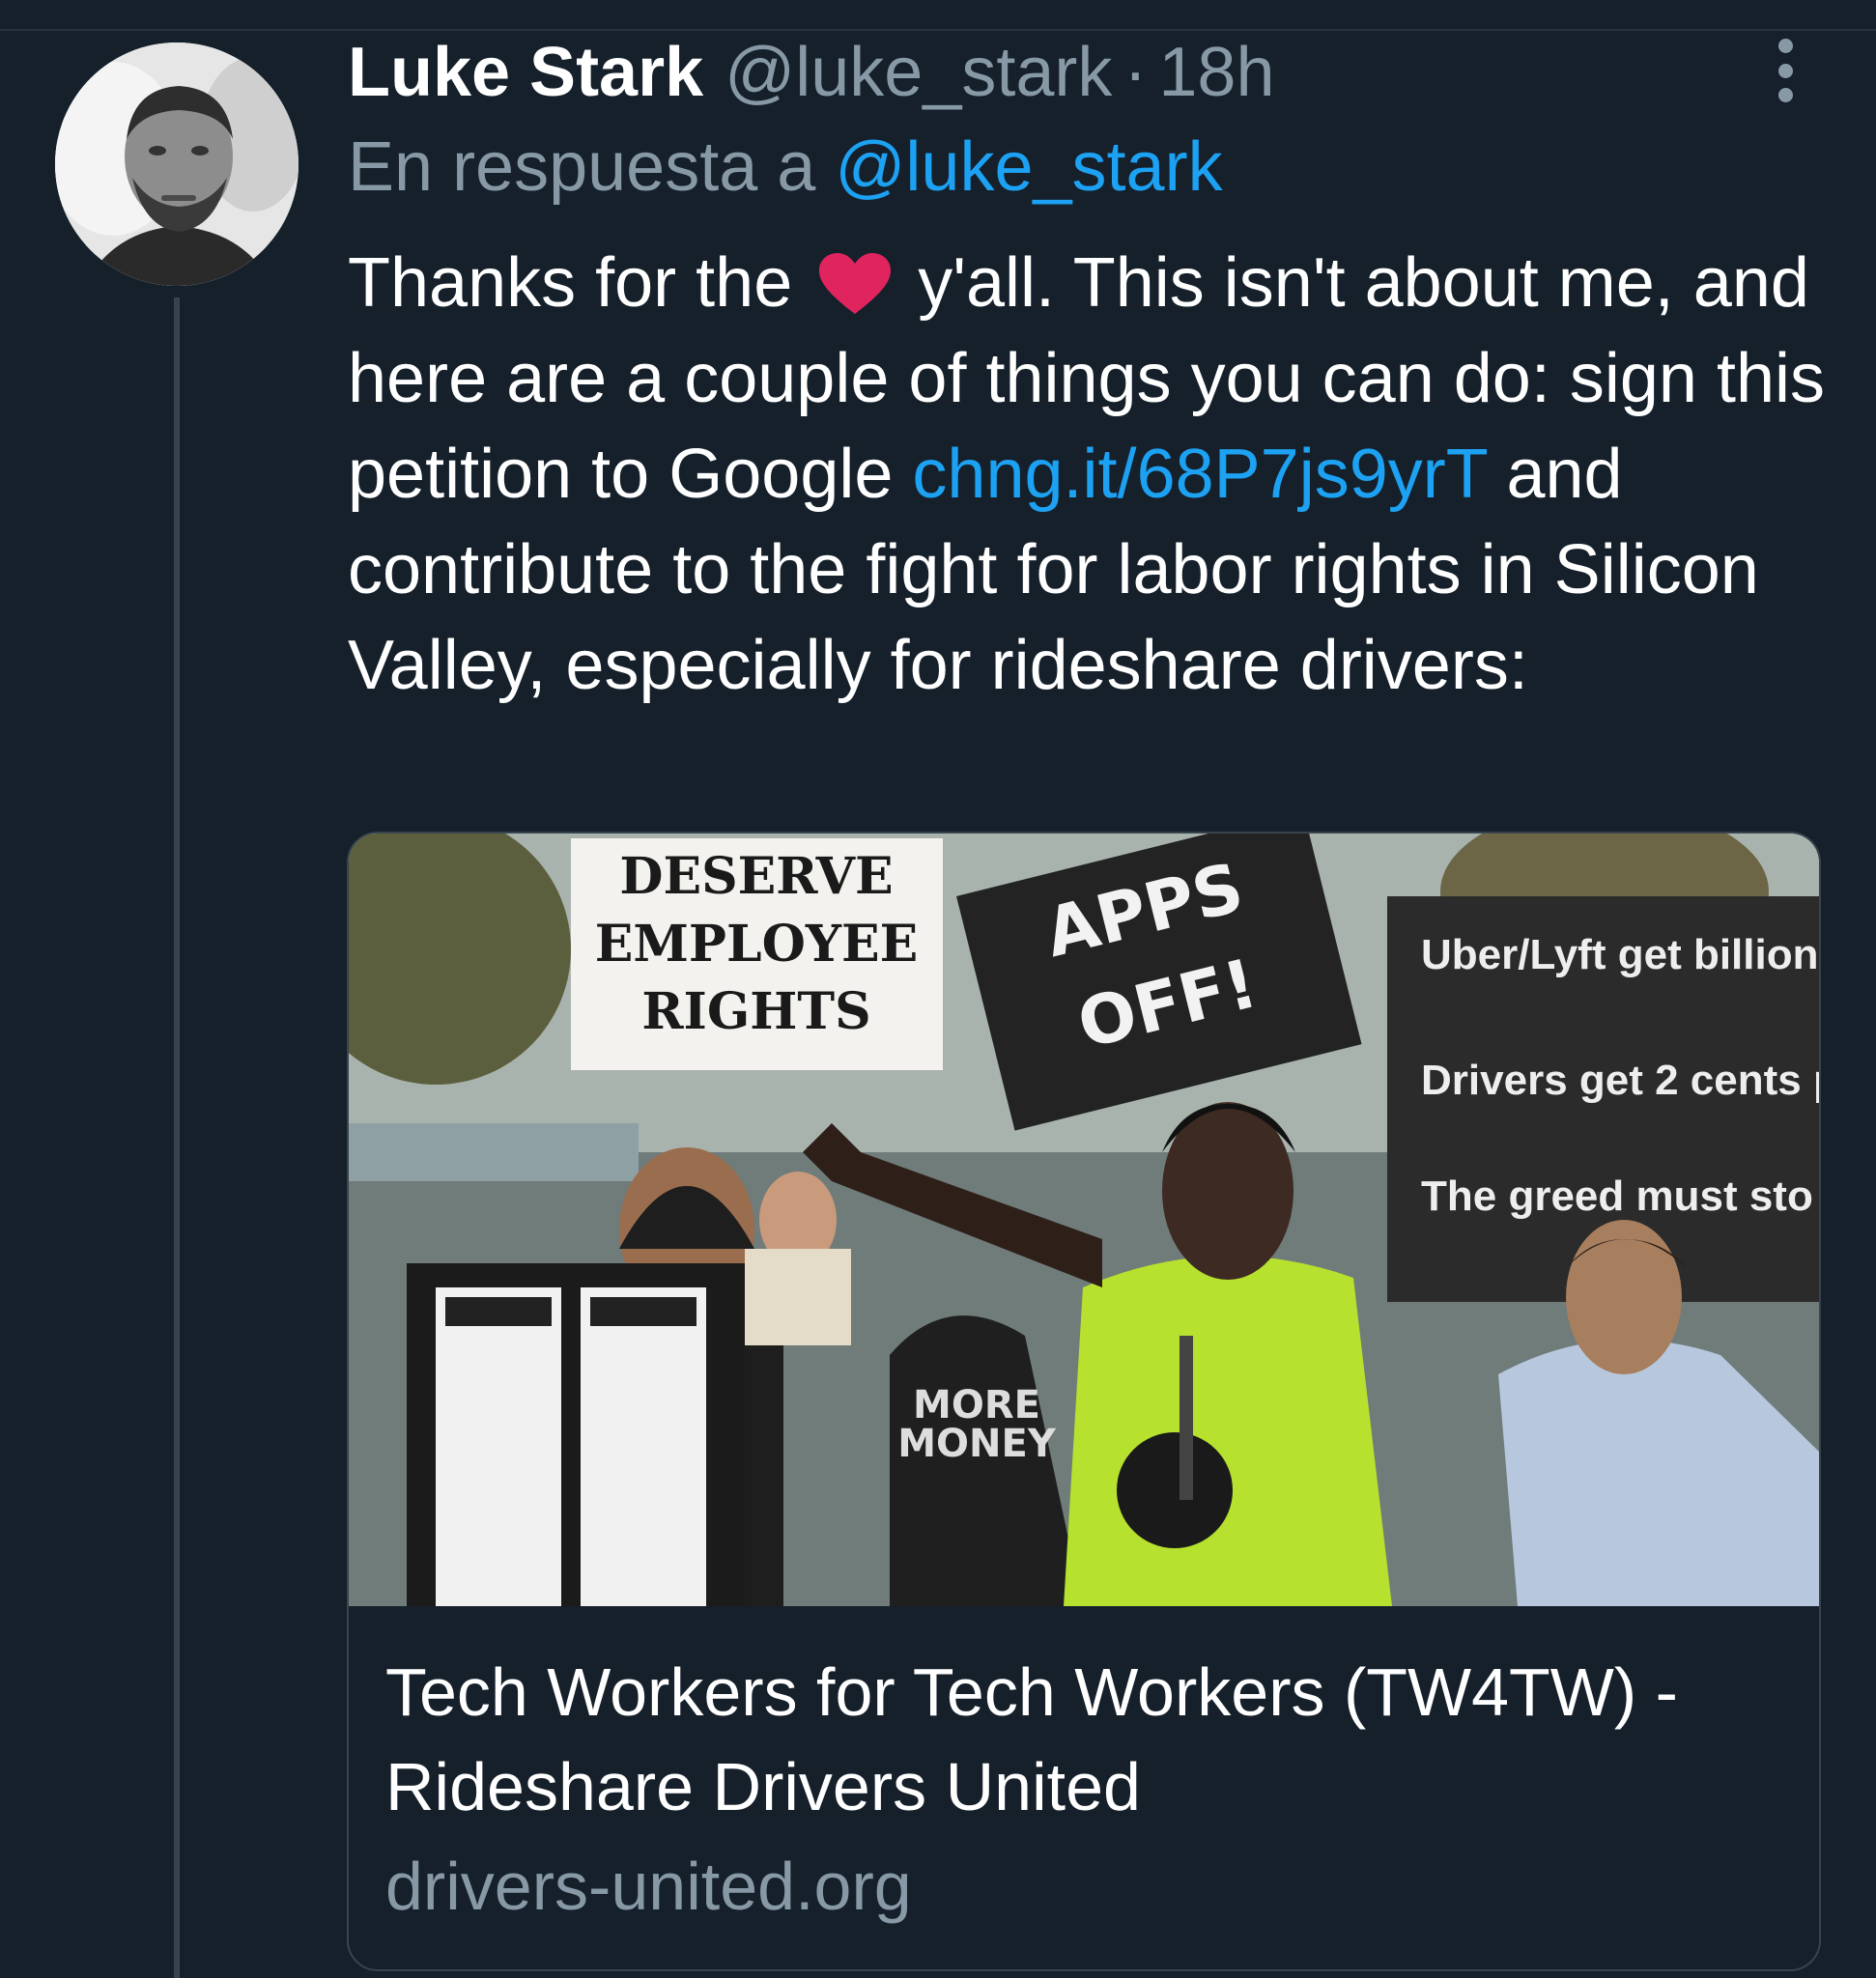 This screenshot has width=1876, height=1978. What do you see at coordinates (1617, 1197) in the screenshot?
I see `sign-text: The greed must sto` at bounding box center [1617, 1197].